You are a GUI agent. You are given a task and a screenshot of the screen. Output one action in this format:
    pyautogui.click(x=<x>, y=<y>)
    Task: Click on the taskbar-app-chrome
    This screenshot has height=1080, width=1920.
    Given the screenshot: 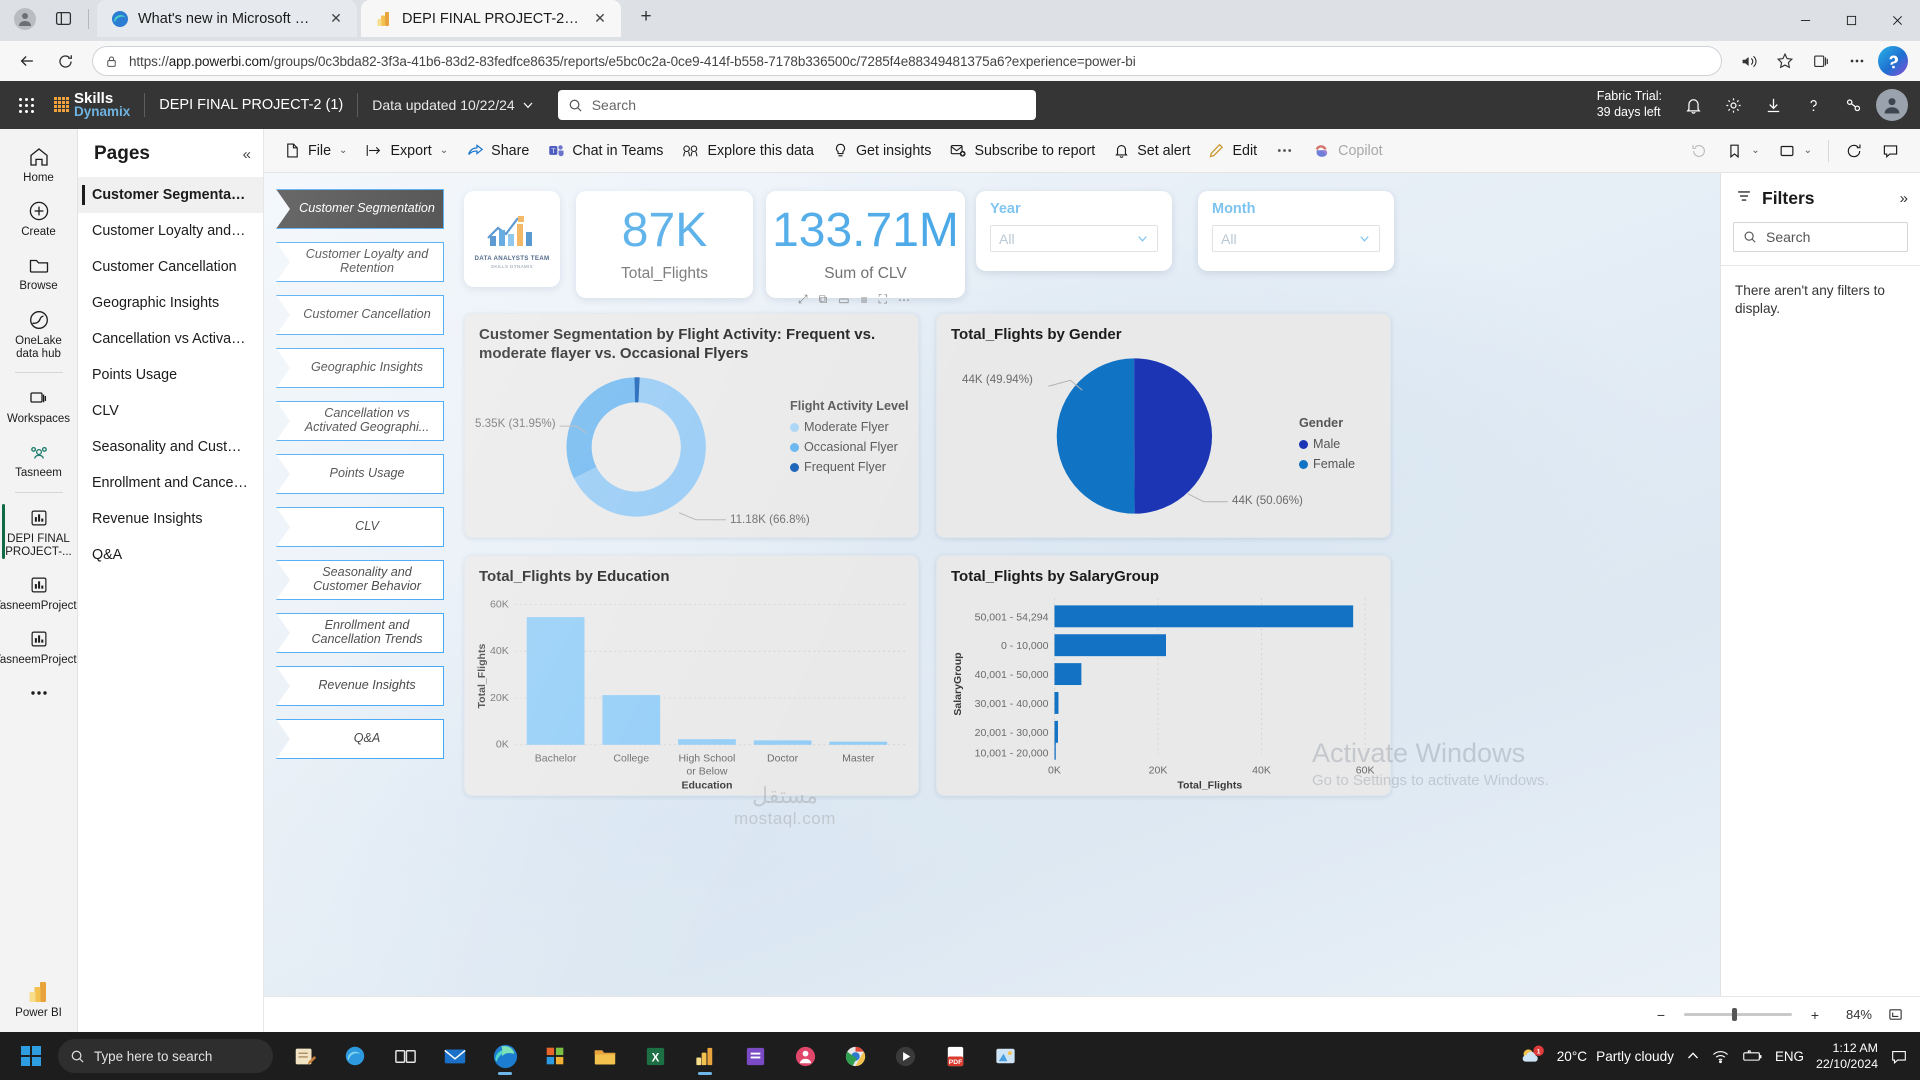 What is the action you would take?
    pyautogui.click(x=855, y=1056)
    